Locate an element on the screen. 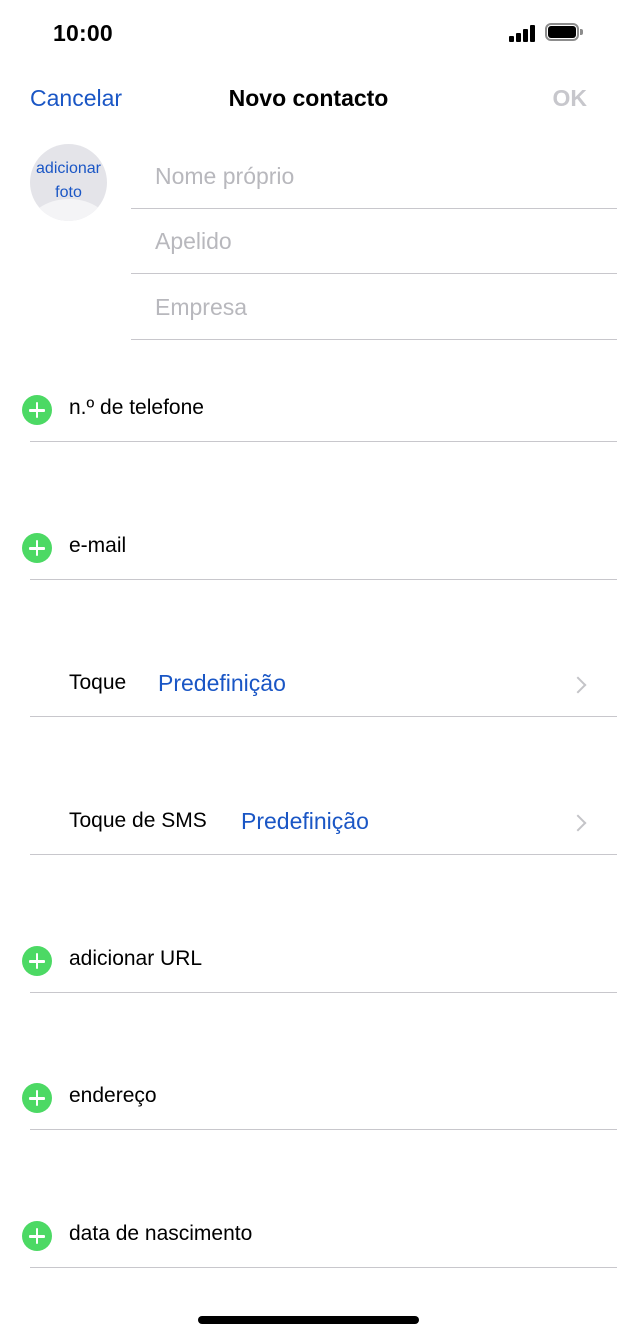 Image resolution: width=617 pixels, height=1336 pixels. navigation-bar: Cancelar Novo contacto OK is located at coordinates (308, 99).